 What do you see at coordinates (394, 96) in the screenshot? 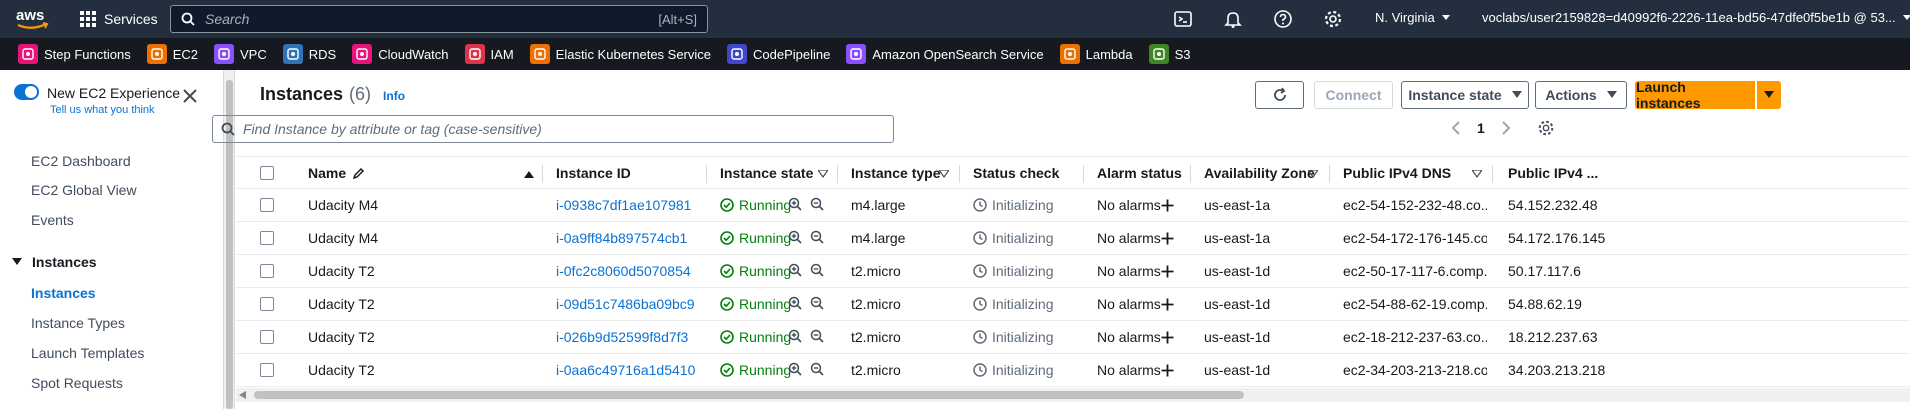
I see `info-link: Info` at bounding box center [394, 96].